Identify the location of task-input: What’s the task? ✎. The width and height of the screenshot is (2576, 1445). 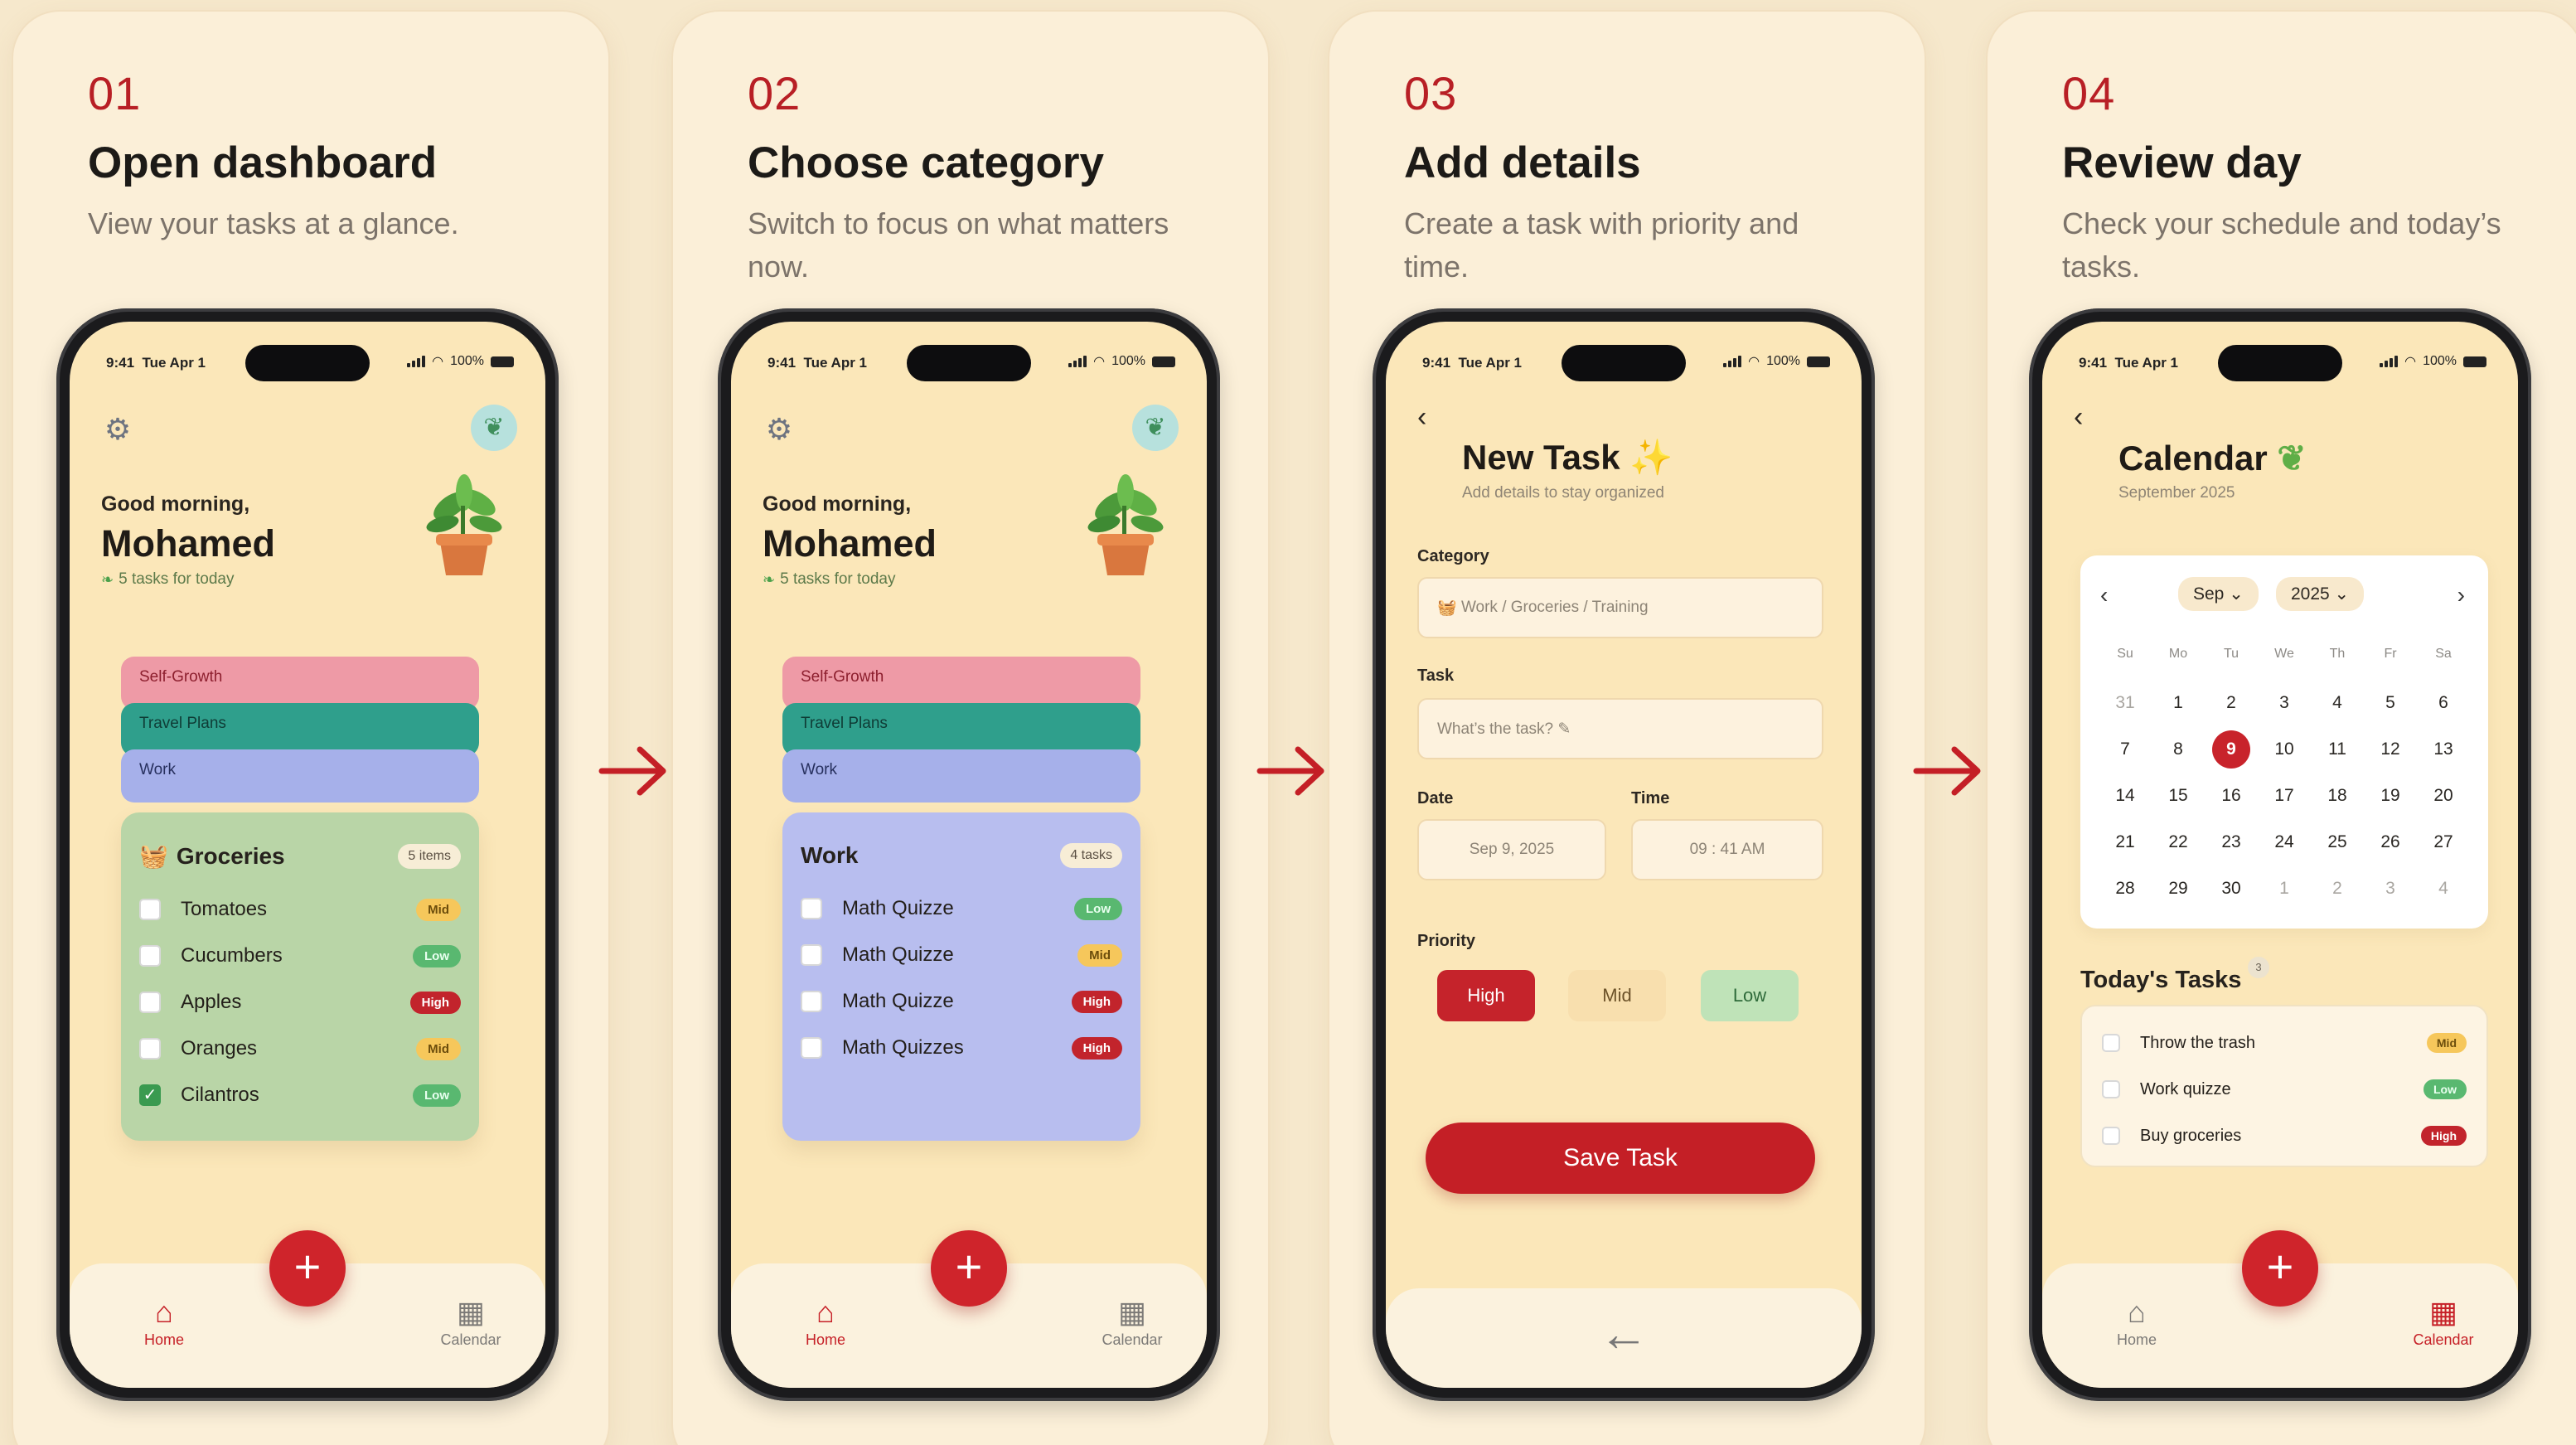
(1620, 728).